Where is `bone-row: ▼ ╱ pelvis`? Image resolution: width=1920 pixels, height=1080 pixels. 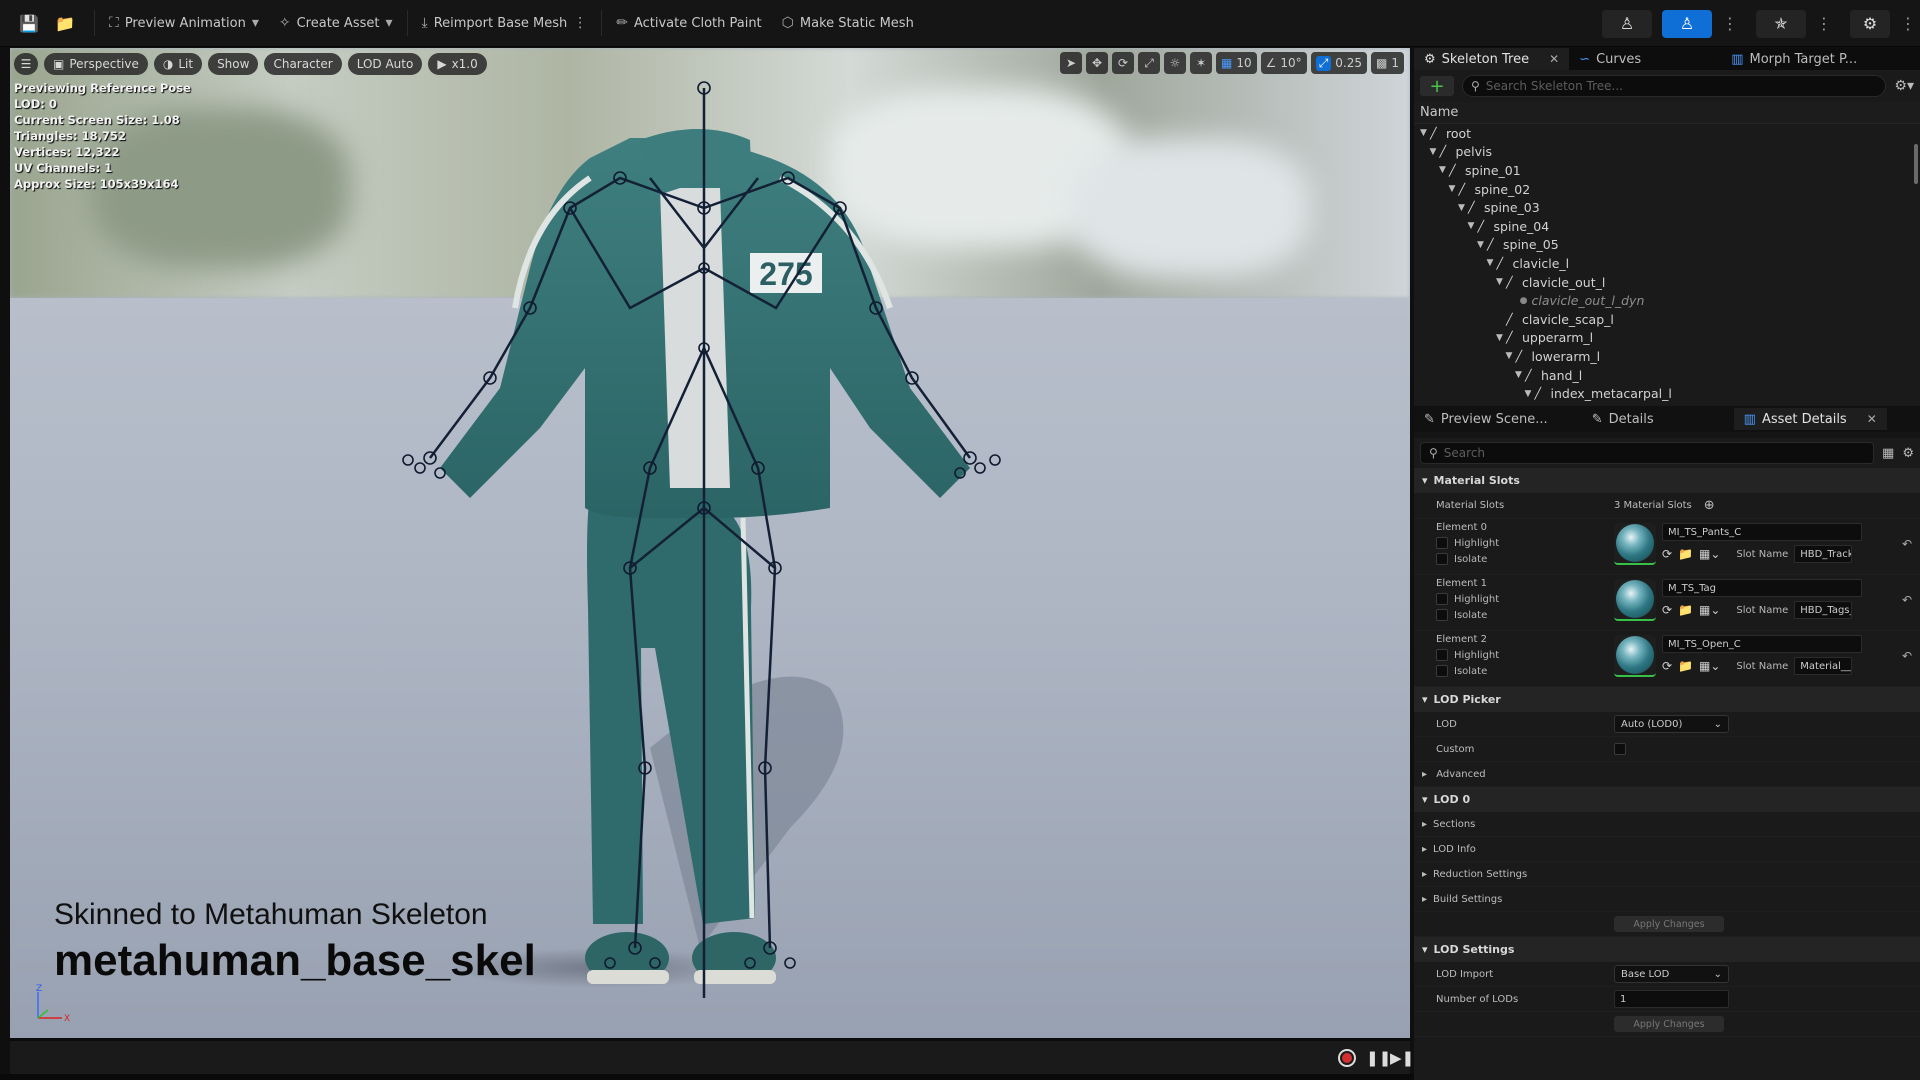 bone-row: ▼ ╱ pelvis is located at coordinates (1667, 152).